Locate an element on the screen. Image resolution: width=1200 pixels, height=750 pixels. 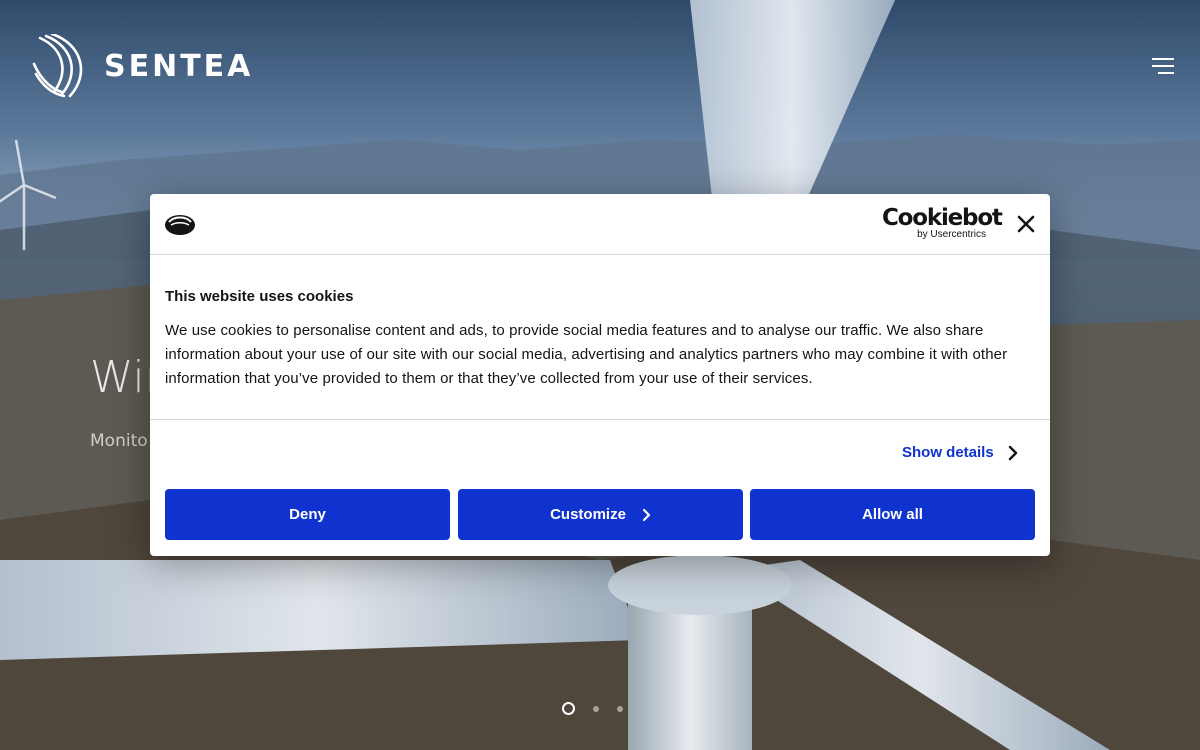
cookie-dialog-title: This website uses cookies is located at coordinates (259, 296).